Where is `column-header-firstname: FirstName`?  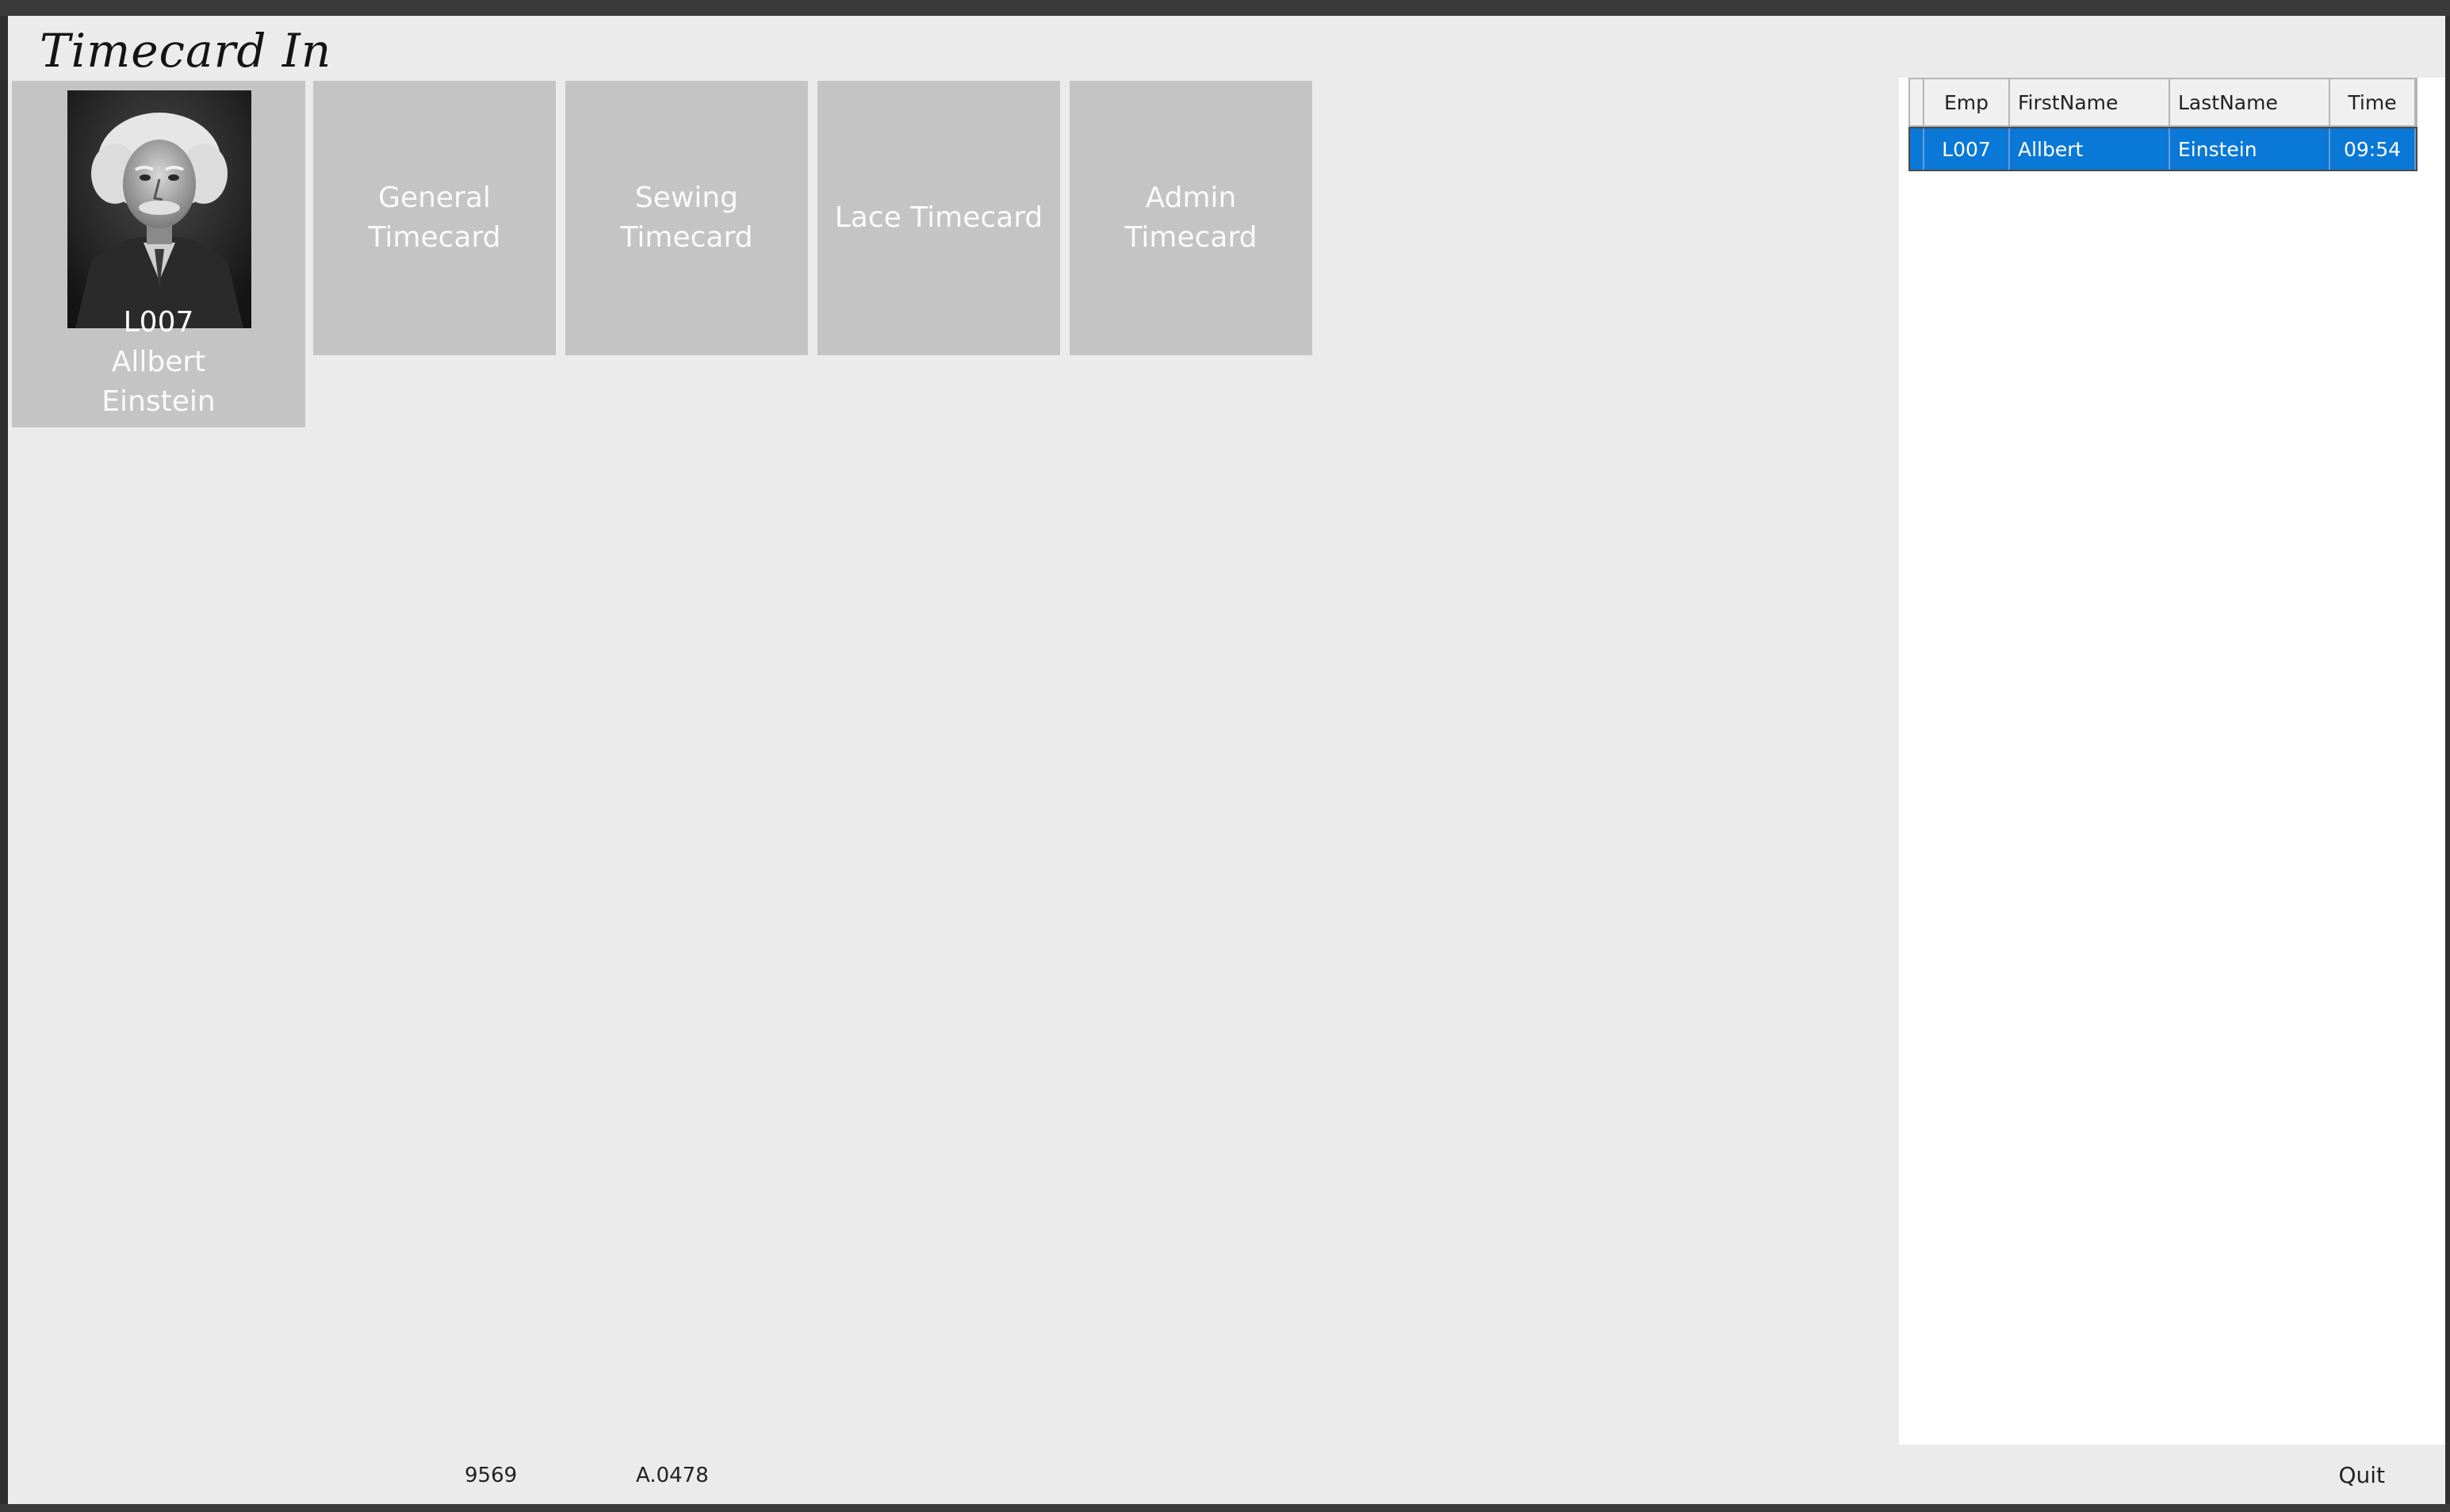 column-header-firstname: FirstName is located at coordinates (2090, 102).